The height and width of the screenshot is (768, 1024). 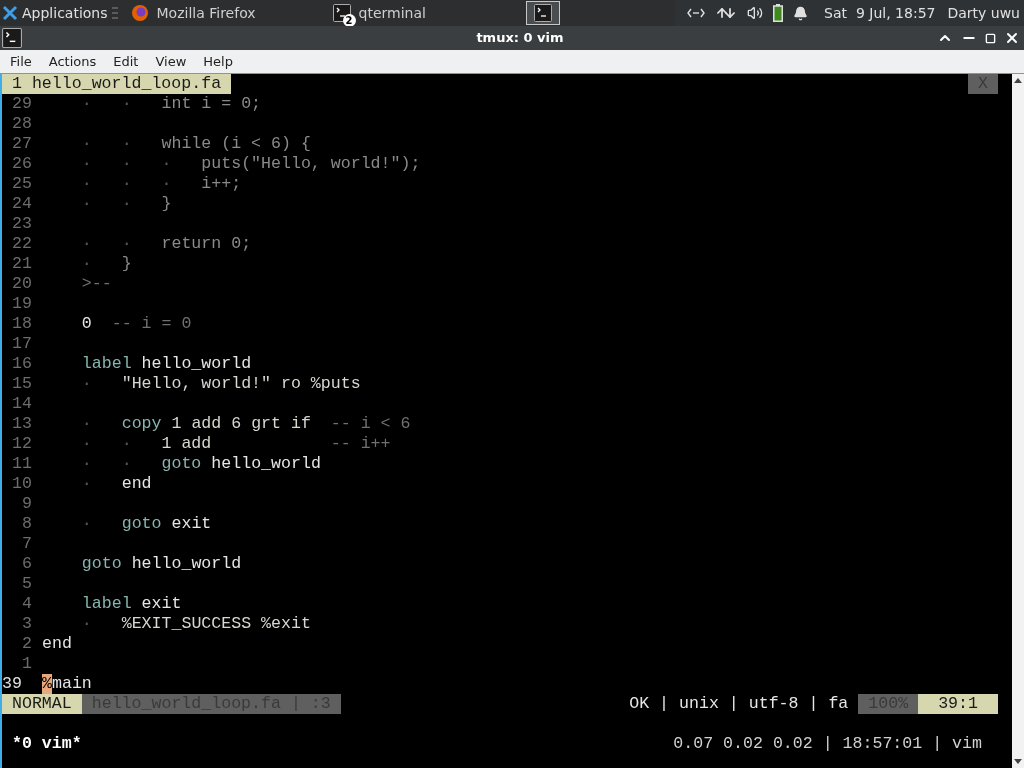 I want to click on line-number: 9, so click(x=26, y=504).